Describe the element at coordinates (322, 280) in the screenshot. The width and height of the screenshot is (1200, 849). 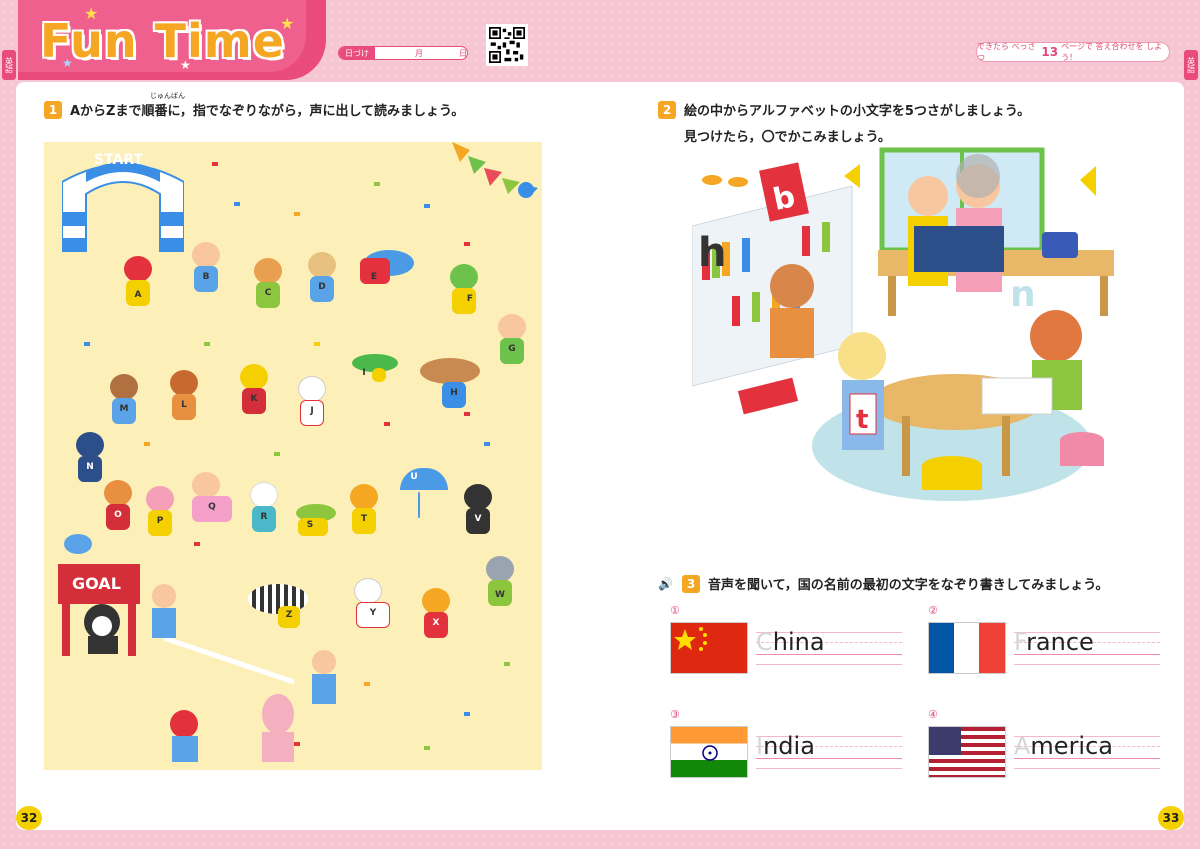
I see `character-d: D` at that location.